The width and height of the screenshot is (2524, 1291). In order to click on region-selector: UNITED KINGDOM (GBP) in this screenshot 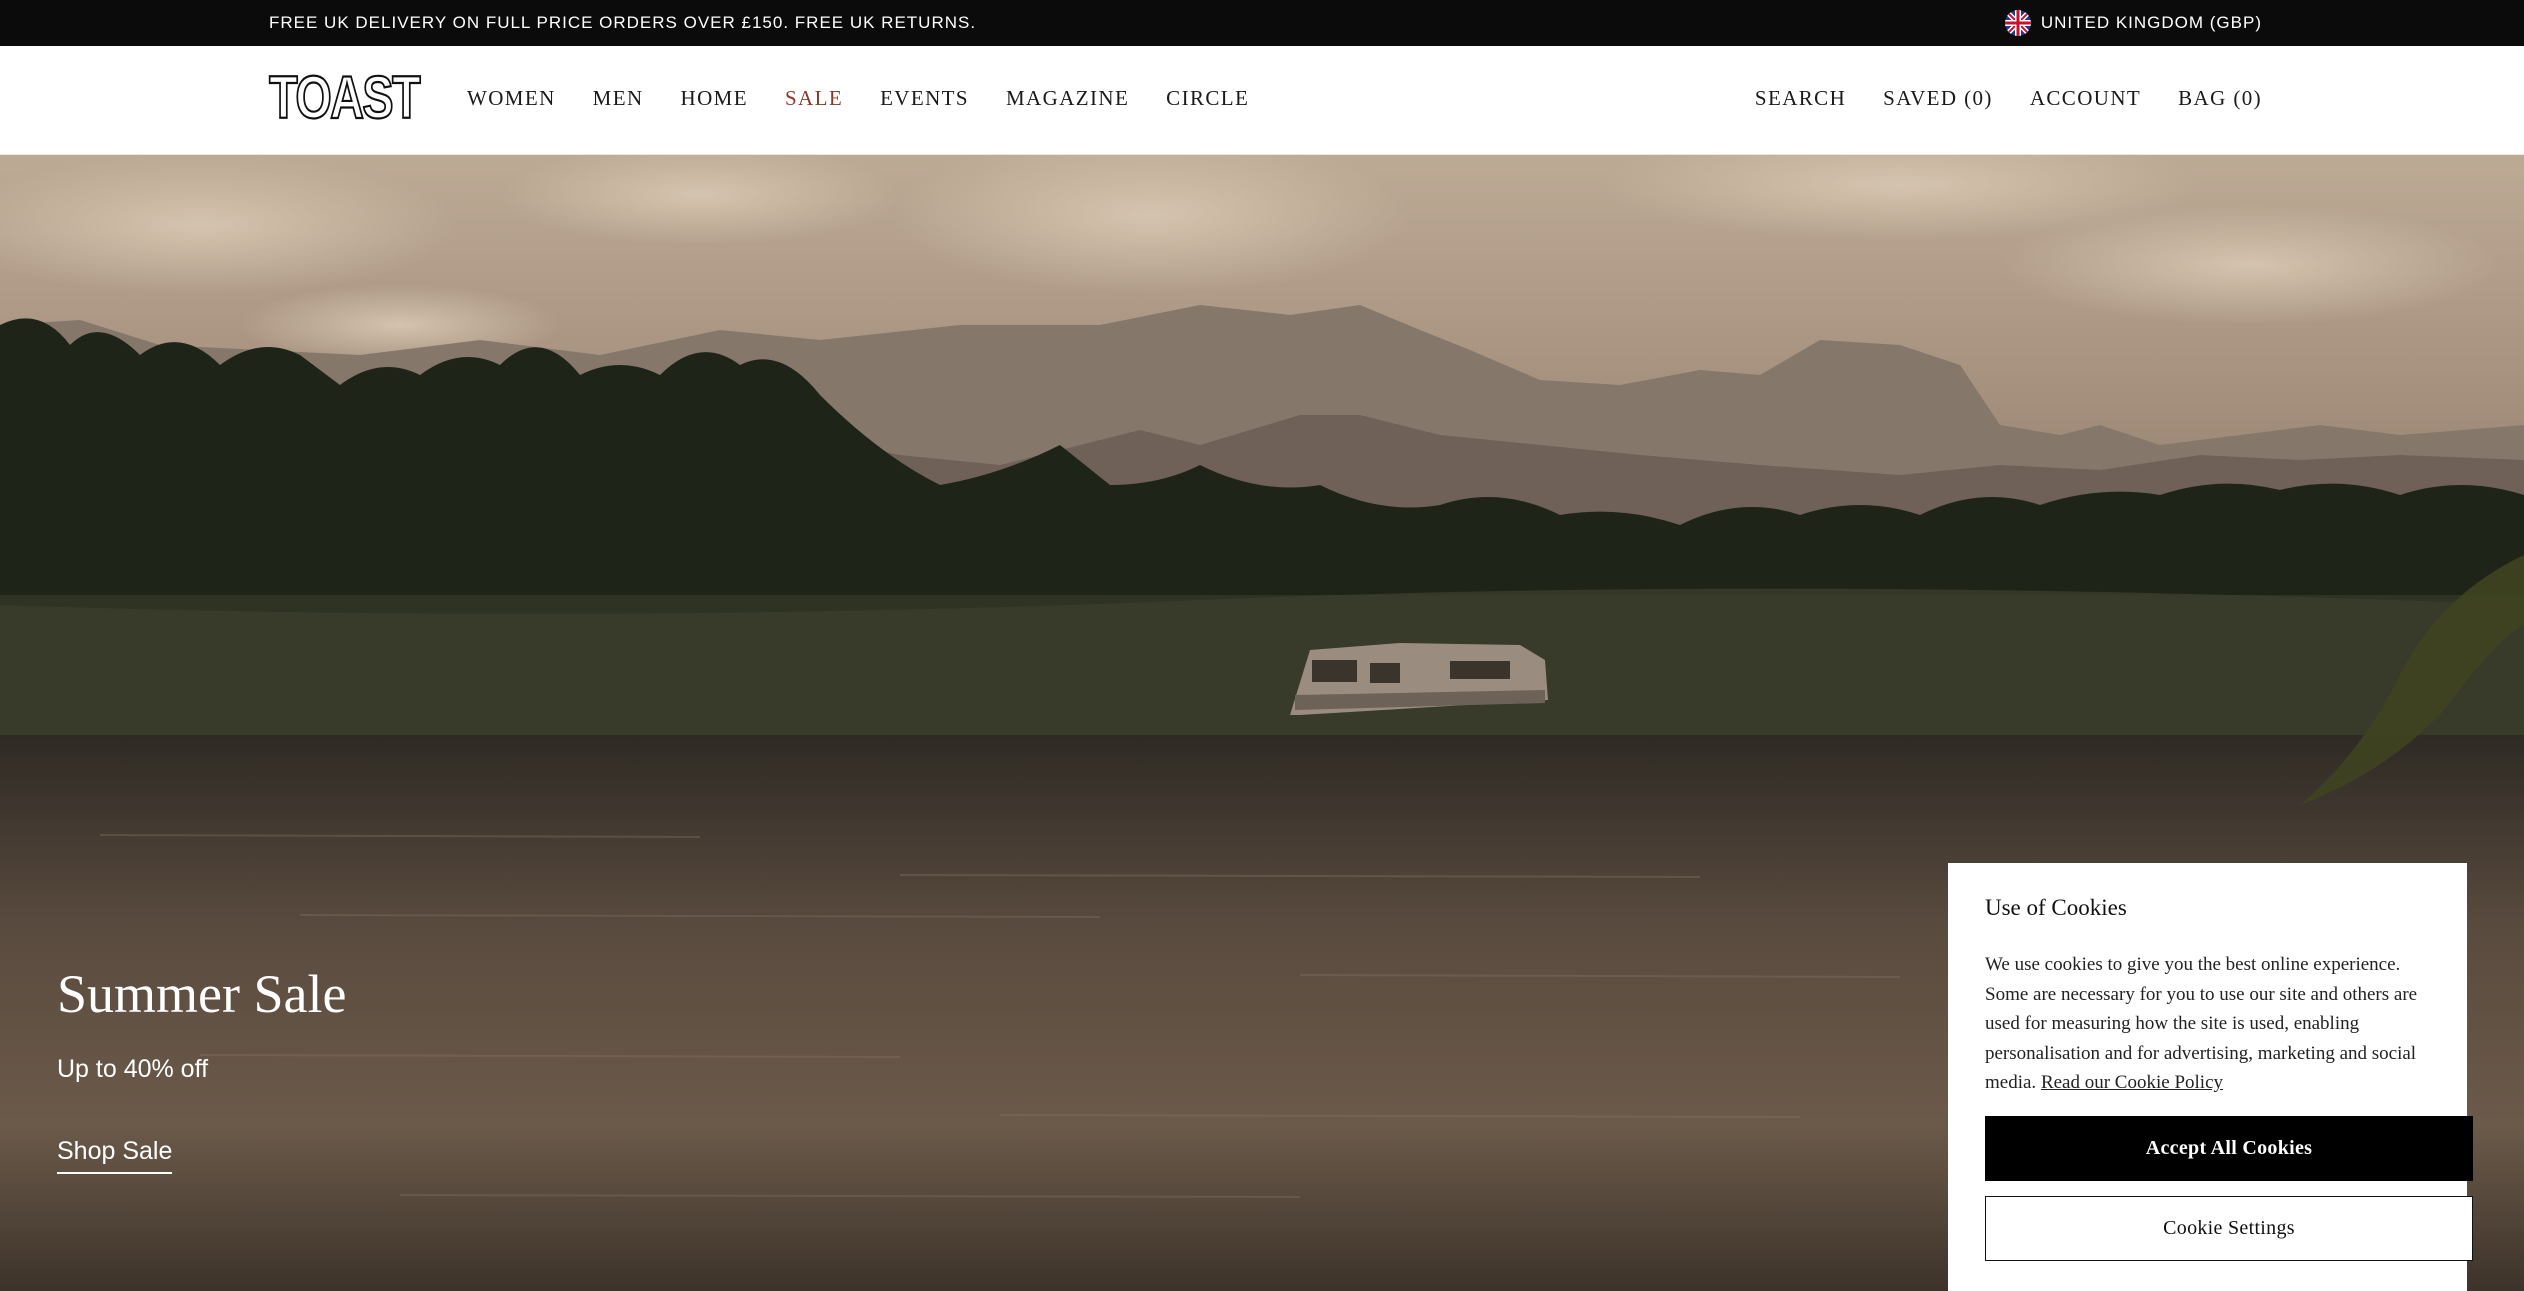, I will do `click(2133, 23)`.